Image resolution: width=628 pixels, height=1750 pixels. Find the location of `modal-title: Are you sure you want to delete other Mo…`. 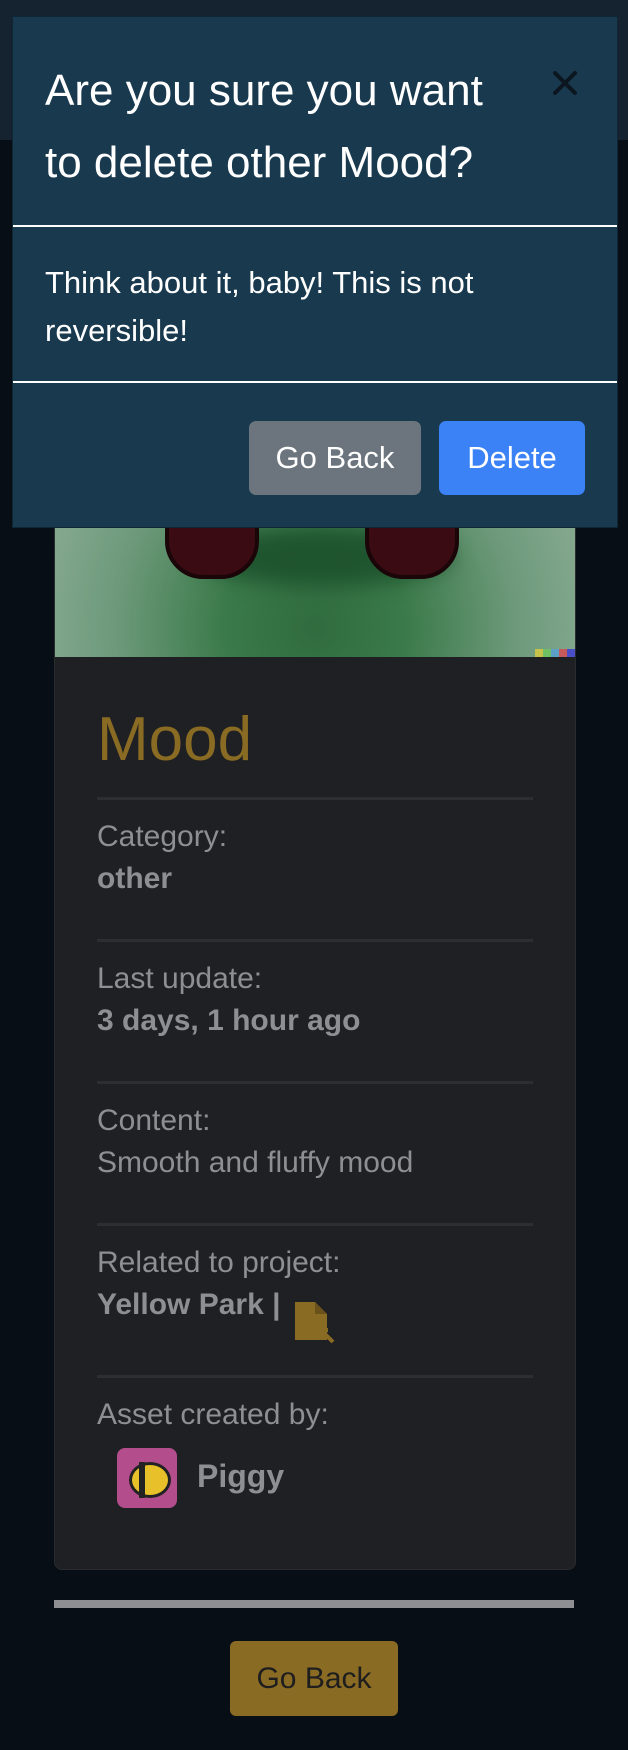

modal-title: Are you sure you want to delete other Mo… is located at coordinates (264, 126).